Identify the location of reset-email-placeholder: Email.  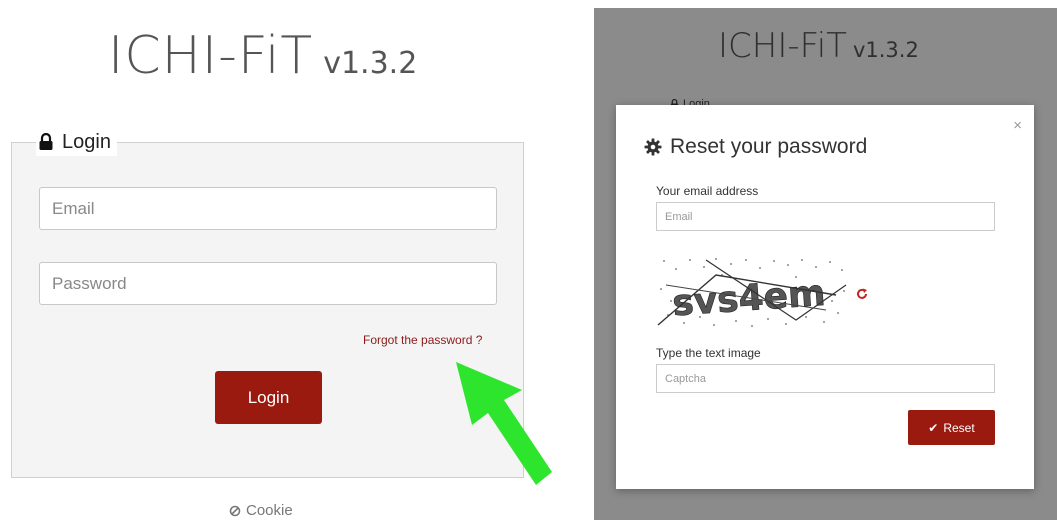
(679, 216).